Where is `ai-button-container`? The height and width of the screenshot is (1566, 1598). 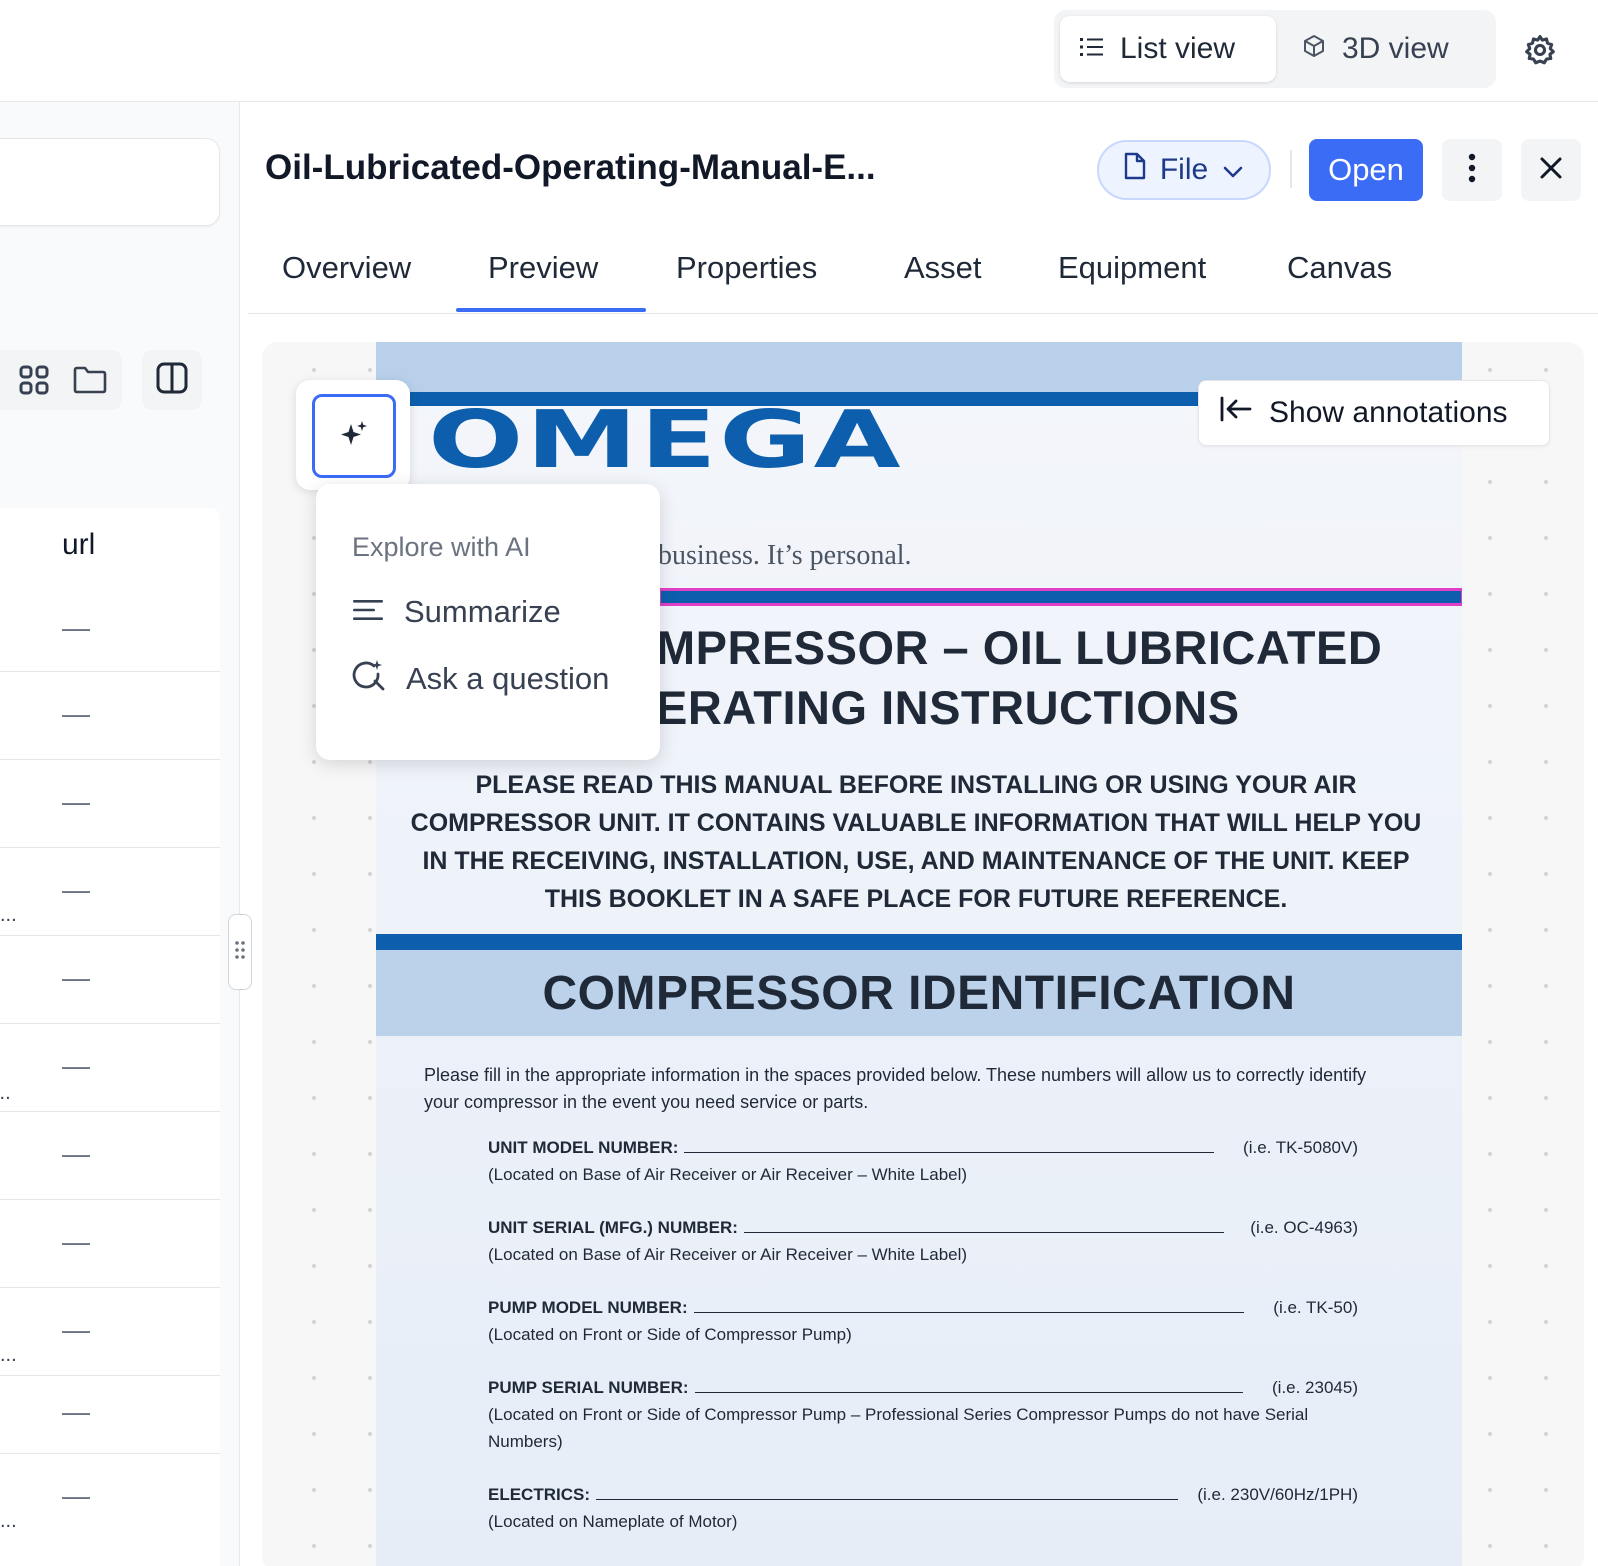 ai-button-container is located at coordinates (353, 435).